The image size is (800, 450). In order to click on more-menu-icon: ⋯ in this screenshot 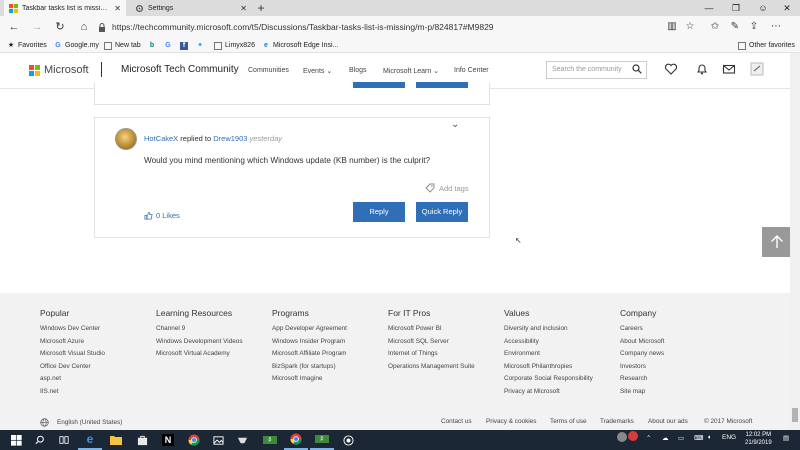, I will do `click(776, 27)`.